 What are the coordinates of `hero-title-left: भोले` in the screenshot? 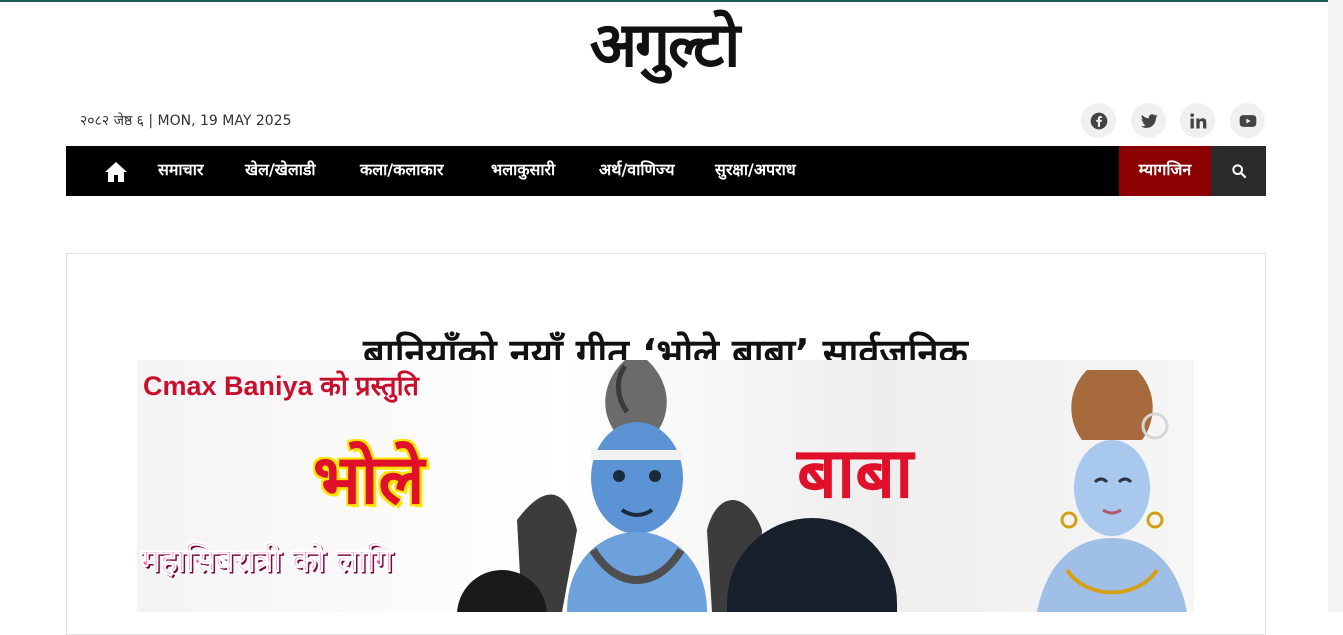 It's located at (369, 480).